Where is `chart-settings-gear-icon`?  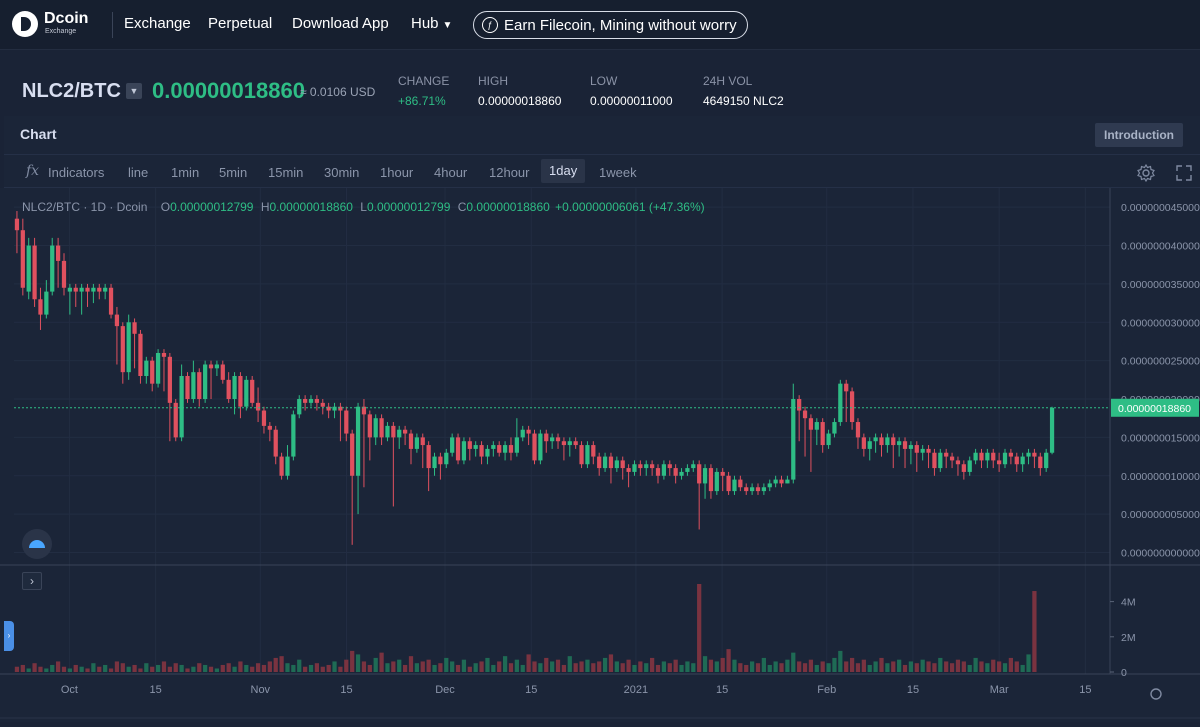
chart-settings-gear-icon is located at coordinates (1146, 173).